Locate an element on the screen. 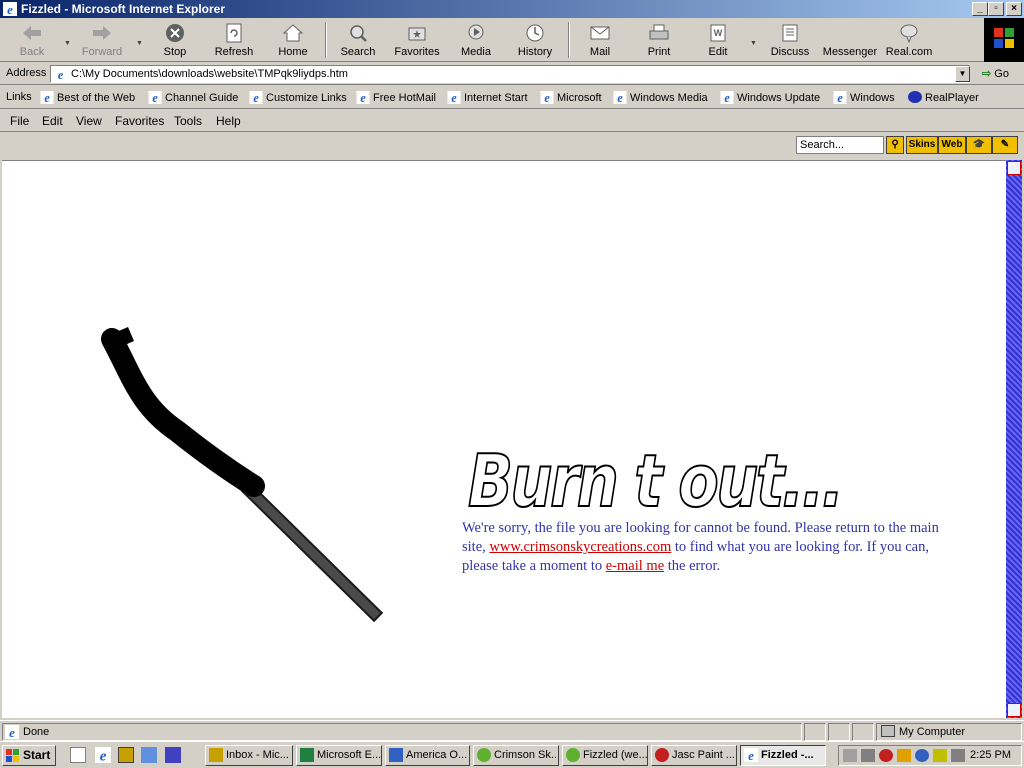  favorites-label: Favorites is located at coordinates (417, 52).